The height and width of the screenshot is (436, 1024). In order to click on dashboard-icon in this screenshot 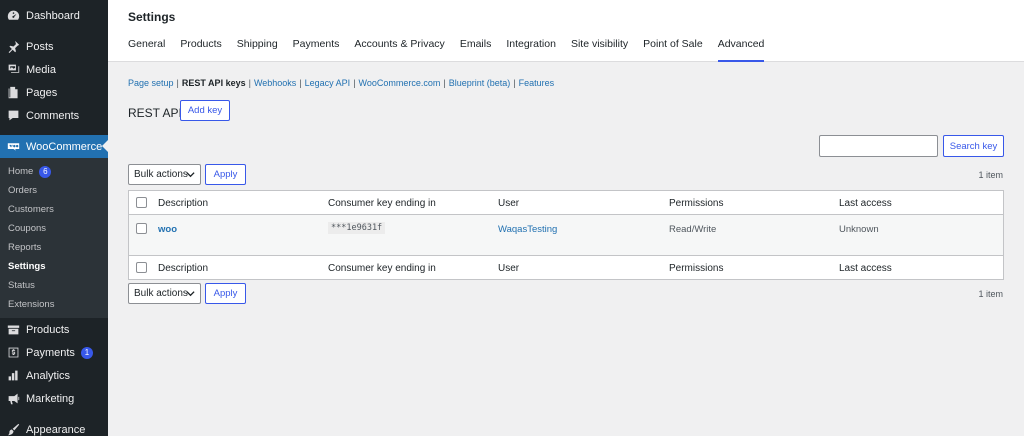, I will do `click(13, 16)`.